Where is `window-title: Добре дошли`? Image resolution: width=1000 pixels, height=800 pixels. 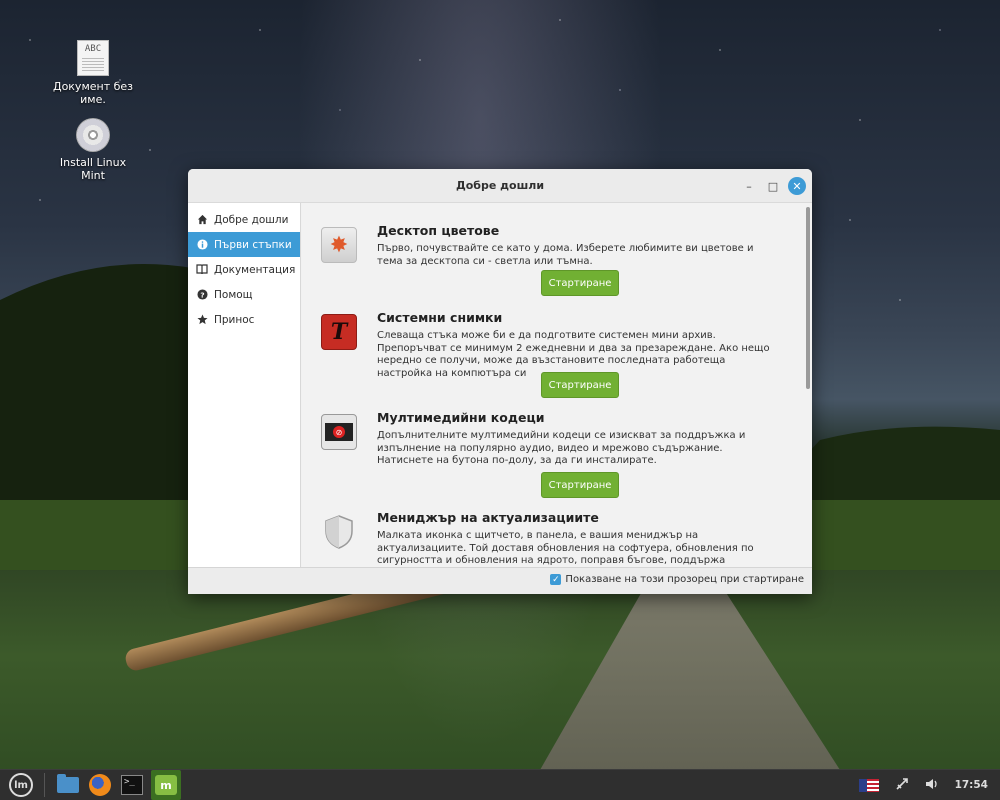
window-title: Добре дошли is located at coordinates (500, 185).